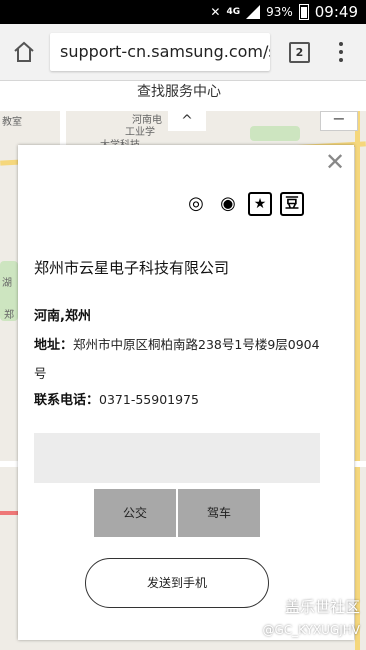 This screenshot has height=650, width=366. I want to click on network-type: 4G, so click(233, 11).